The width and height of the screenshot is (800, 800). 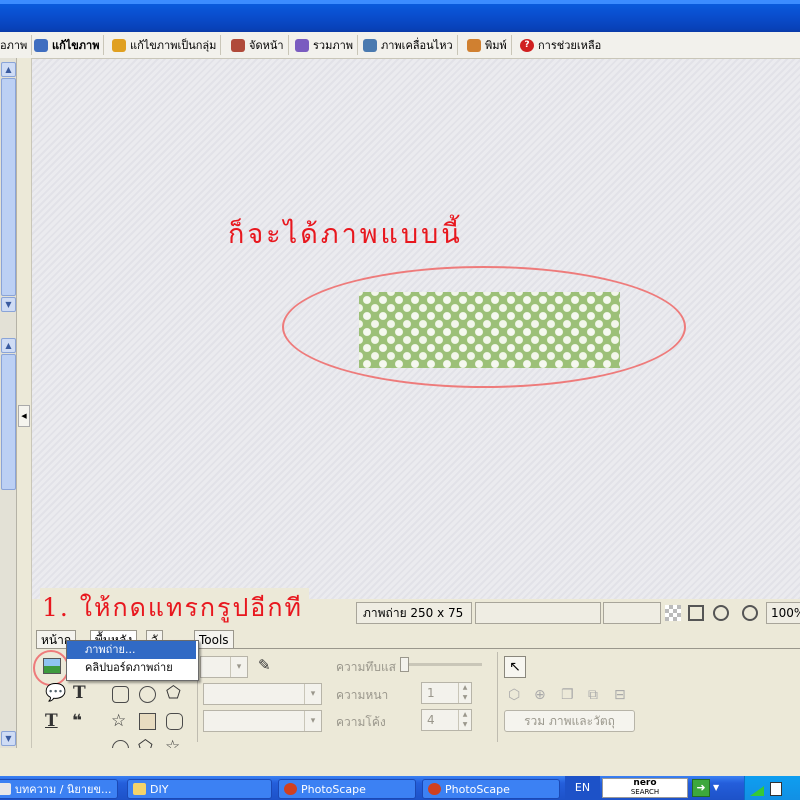 I want to click on tab-help: ? การช่วยเหลือ, so click(x=561, y=45).